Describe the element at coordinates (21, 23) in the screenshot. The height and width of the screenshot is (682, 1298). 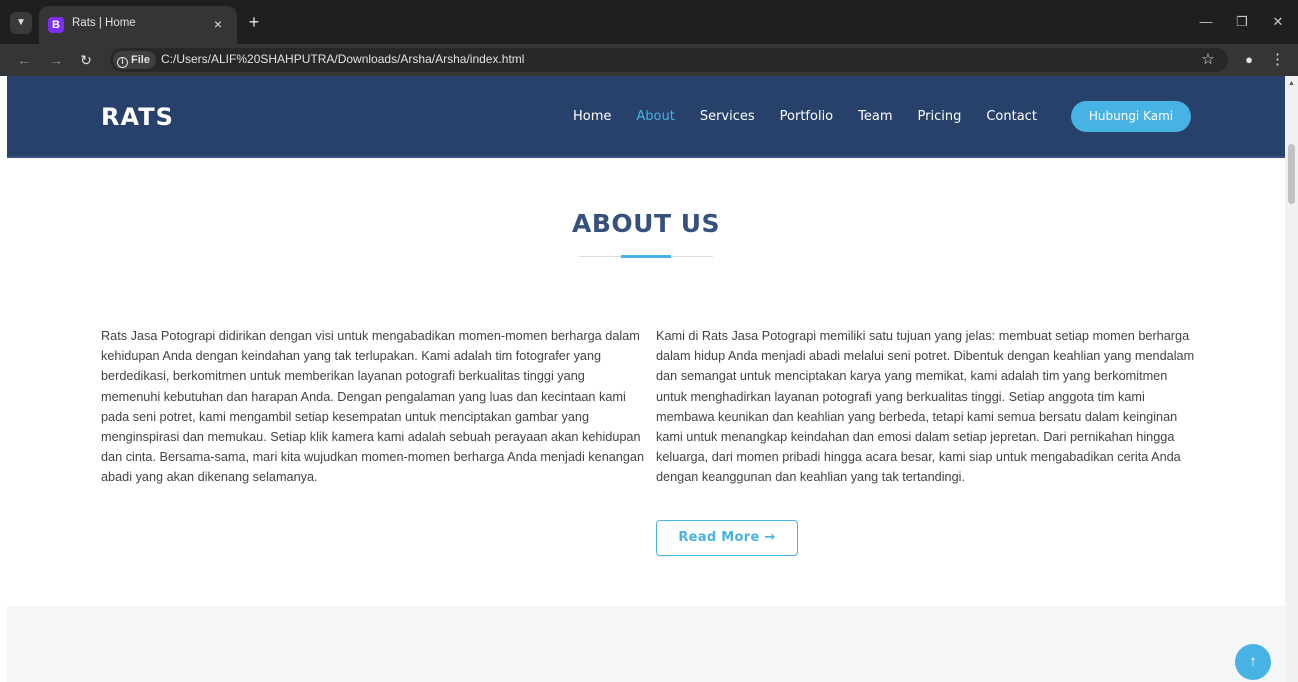
I see `chevron-down-icon: ▼` at that location.